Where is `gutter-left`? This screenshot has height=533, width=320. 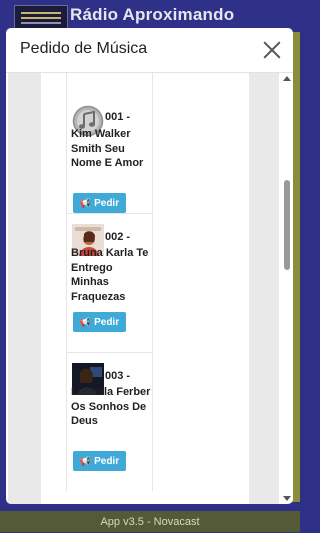 gutter-left is located at coordinates (24, 288).